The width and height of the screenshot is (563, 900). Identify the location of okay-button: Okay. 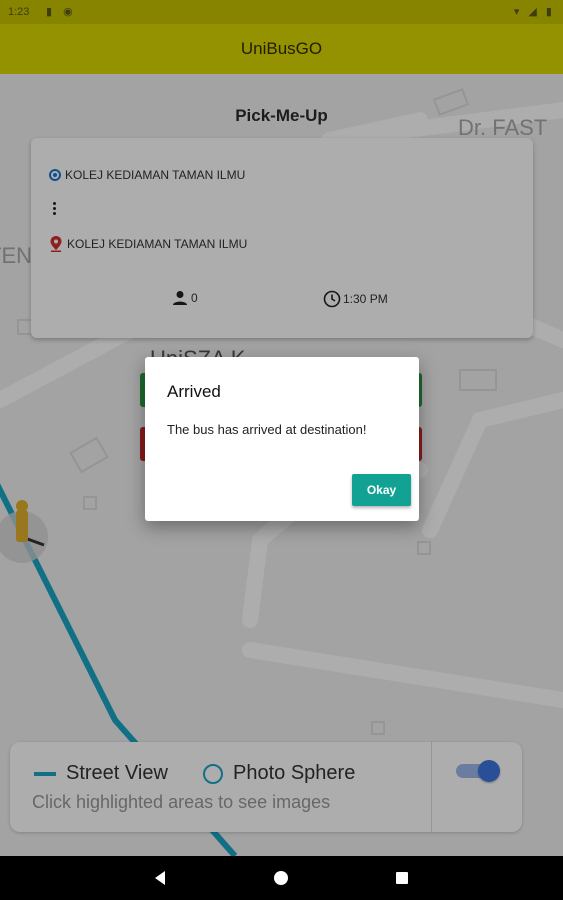
(381, 490).